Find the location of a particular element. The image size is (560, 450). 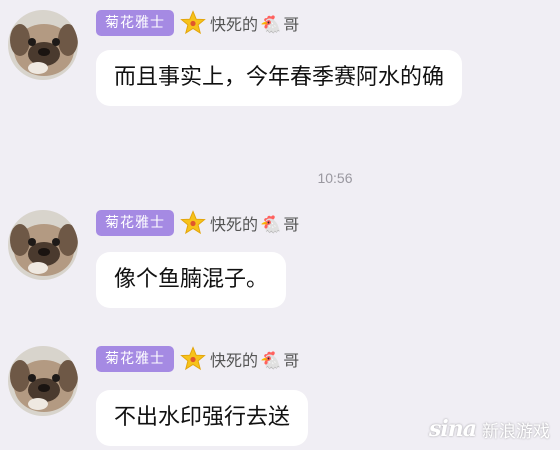

watermark-text: 新浪游戏 is located at coordinates (516, 431).